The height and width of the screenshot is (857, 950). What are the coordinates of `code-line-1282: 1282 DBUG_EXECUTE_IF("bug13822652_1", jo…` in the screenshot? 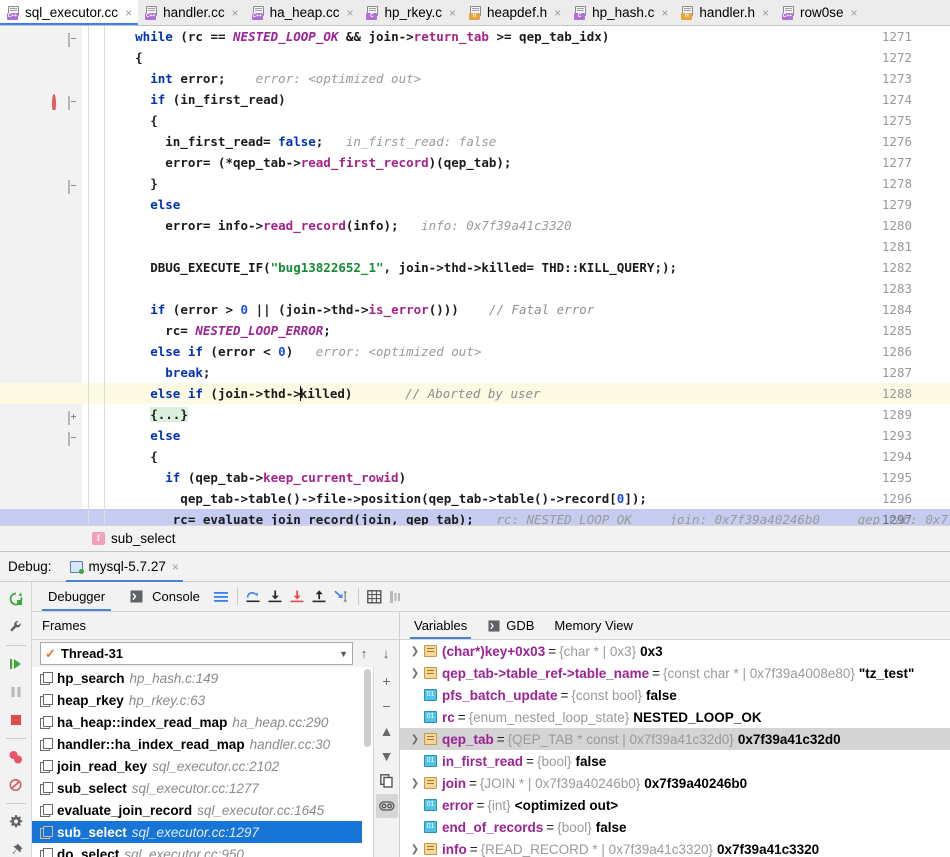 It's located at (475, 267).